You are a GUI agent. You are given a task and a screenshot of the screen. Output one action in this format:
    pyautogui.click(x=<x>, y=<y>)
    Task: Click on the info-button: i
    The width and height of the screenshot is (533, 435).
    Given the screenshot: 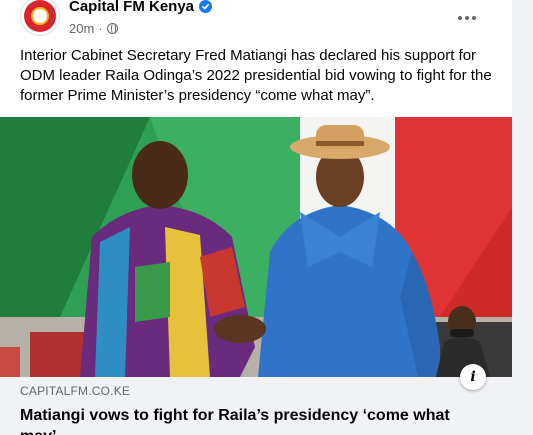 What is the action you would take?
    pyautogui.click(x=473, y=377)
    